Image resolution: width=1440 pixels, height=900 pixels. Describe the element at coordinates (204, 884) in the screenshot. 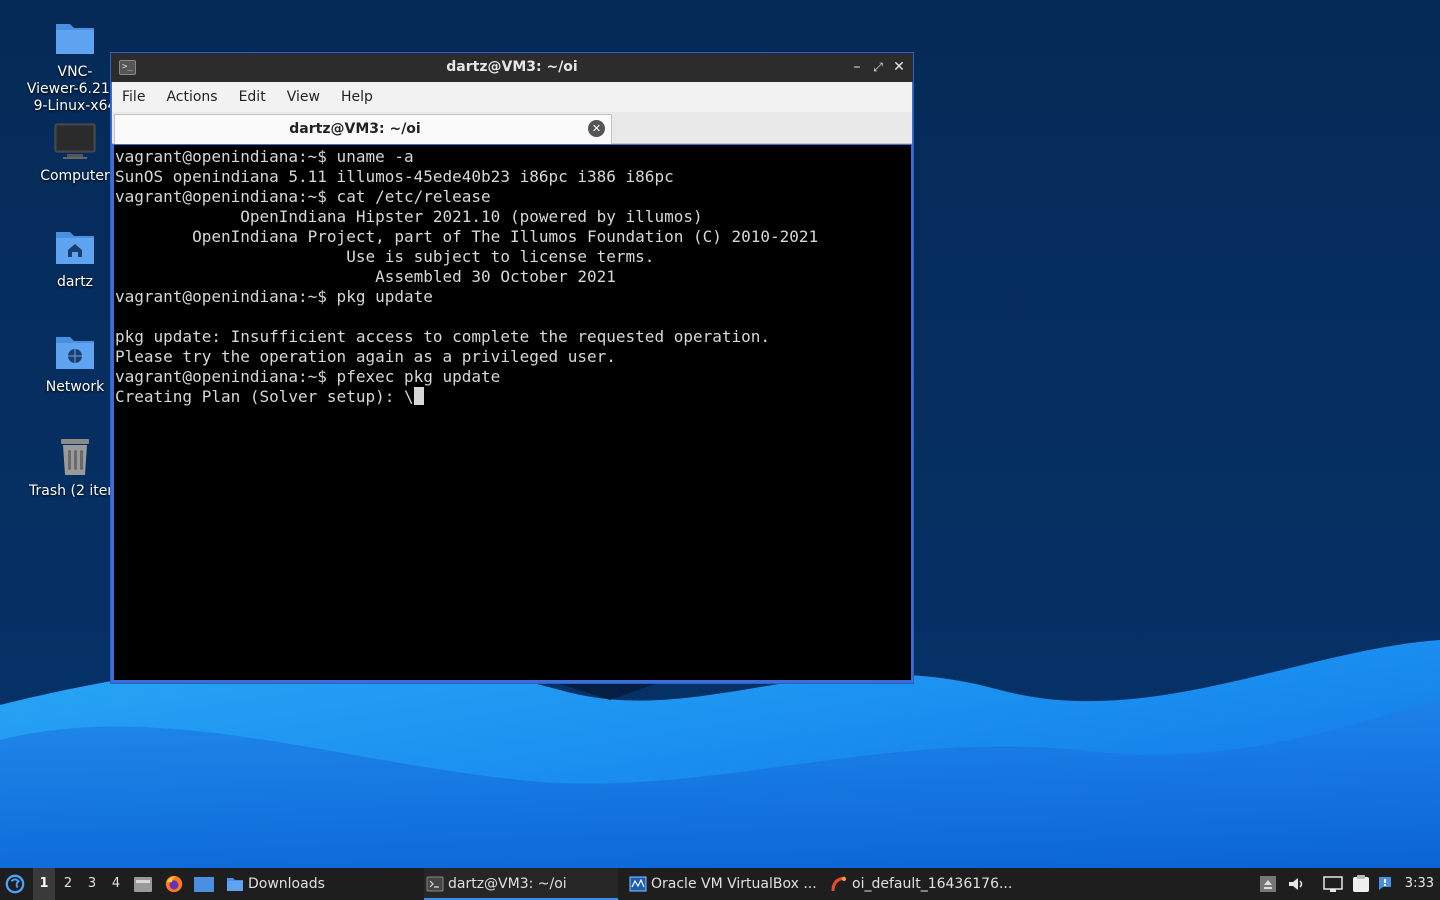

I see `show-desktop-icon` at that location.